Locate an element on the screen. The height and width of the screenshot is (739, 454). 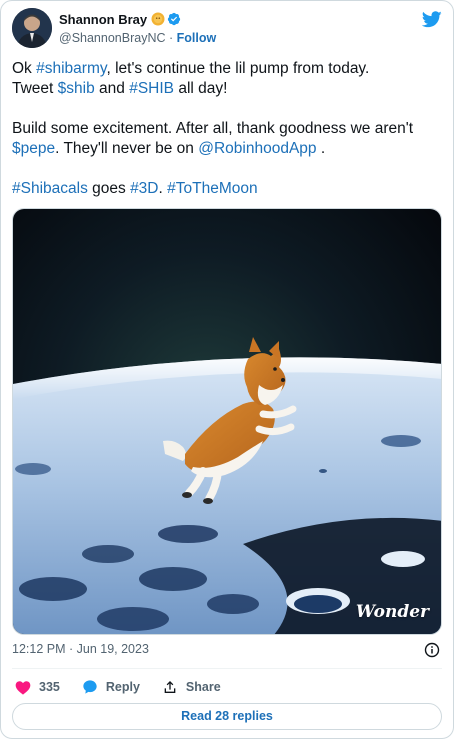
heart-icon is located at coordinates (23, 687).